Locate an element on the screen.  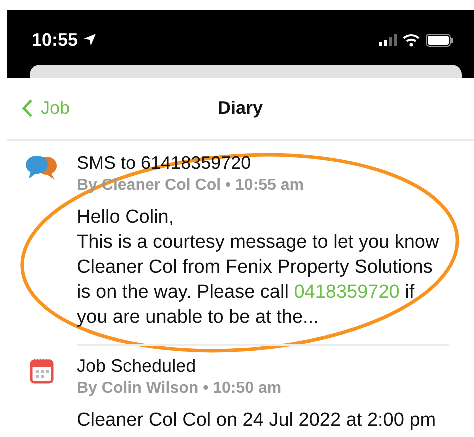
entry-author-time: By Colin Wilson • 10:50 am is located at coordinates (180, 389).